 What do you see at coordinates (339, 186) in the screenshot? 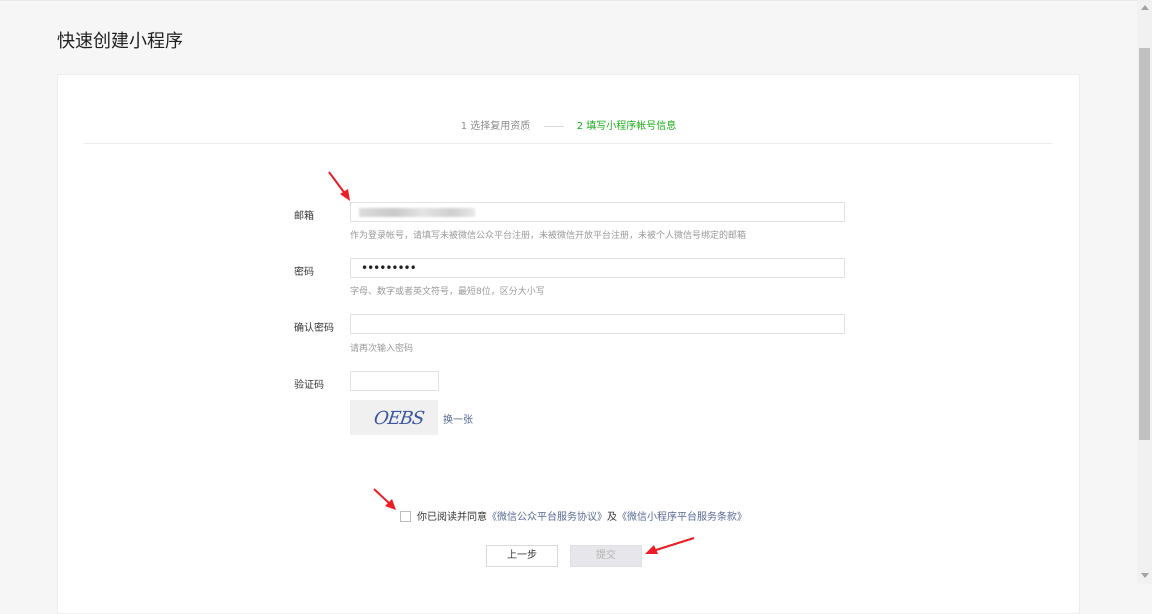
I see `annotation-arrow-email` at bounding box center [339, 186].